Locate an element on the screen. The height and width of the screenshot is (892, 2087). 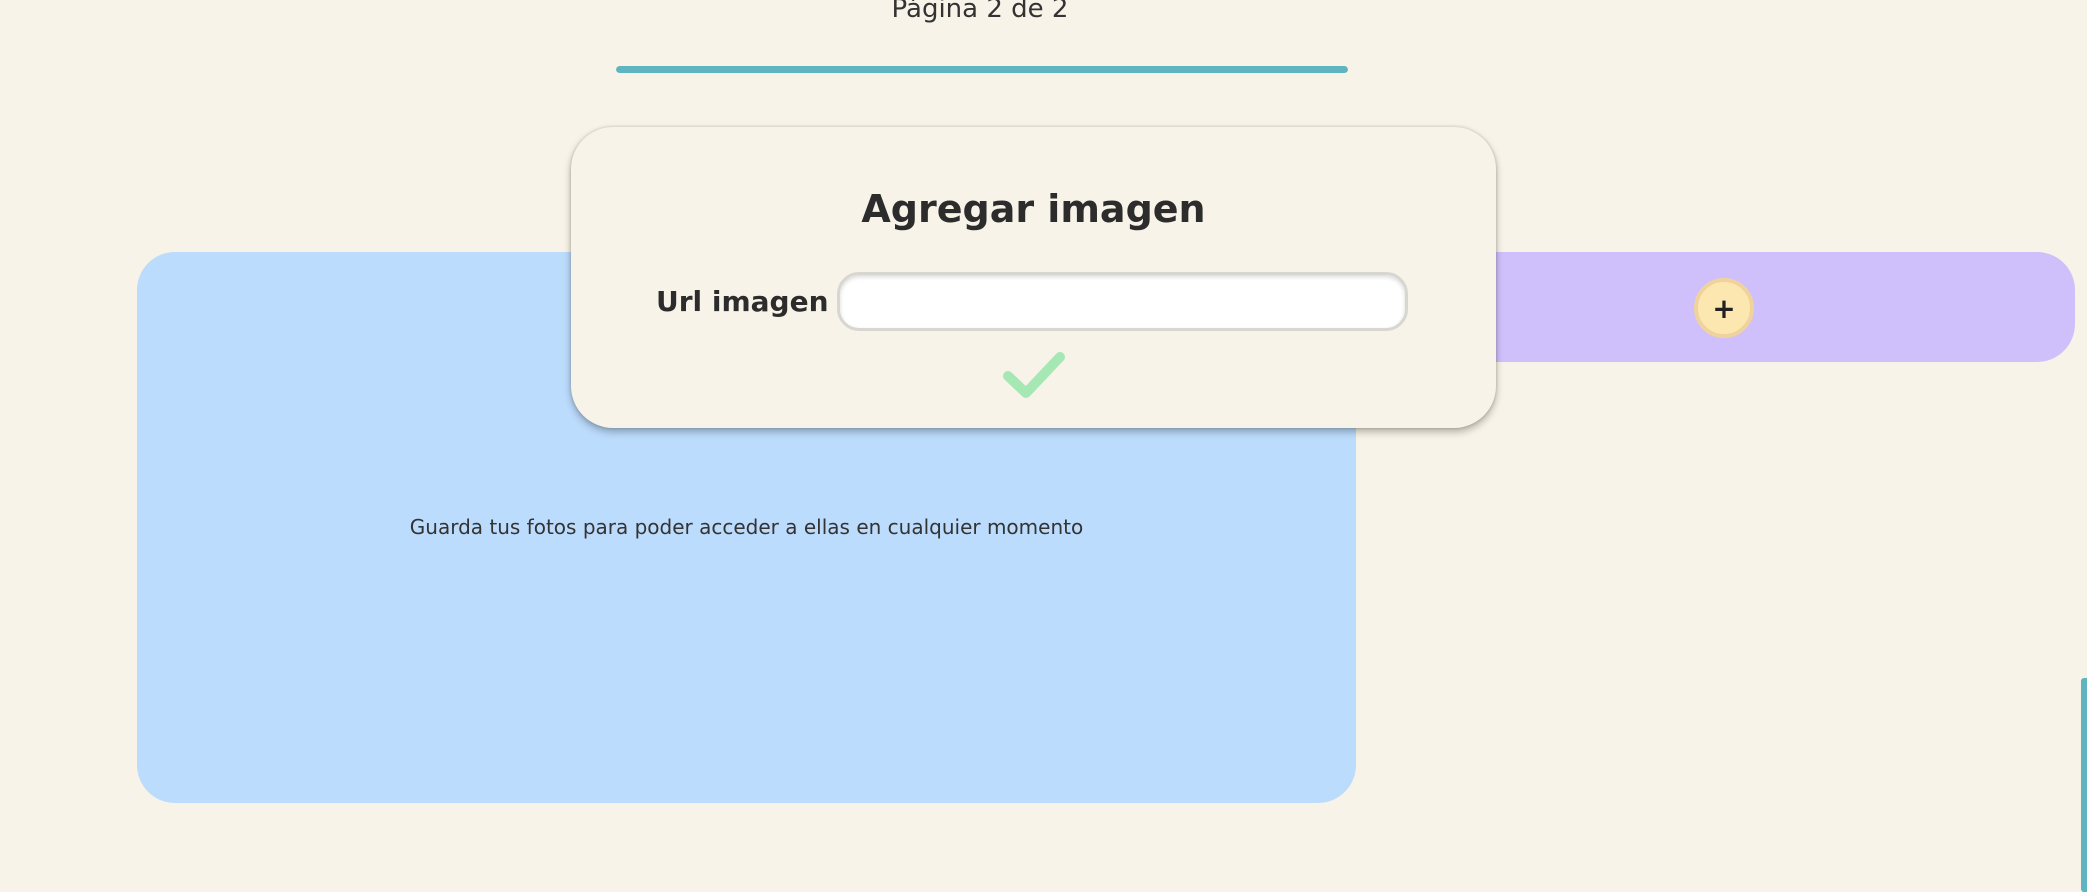
confirm-button is located at coordinates (1034, 375).